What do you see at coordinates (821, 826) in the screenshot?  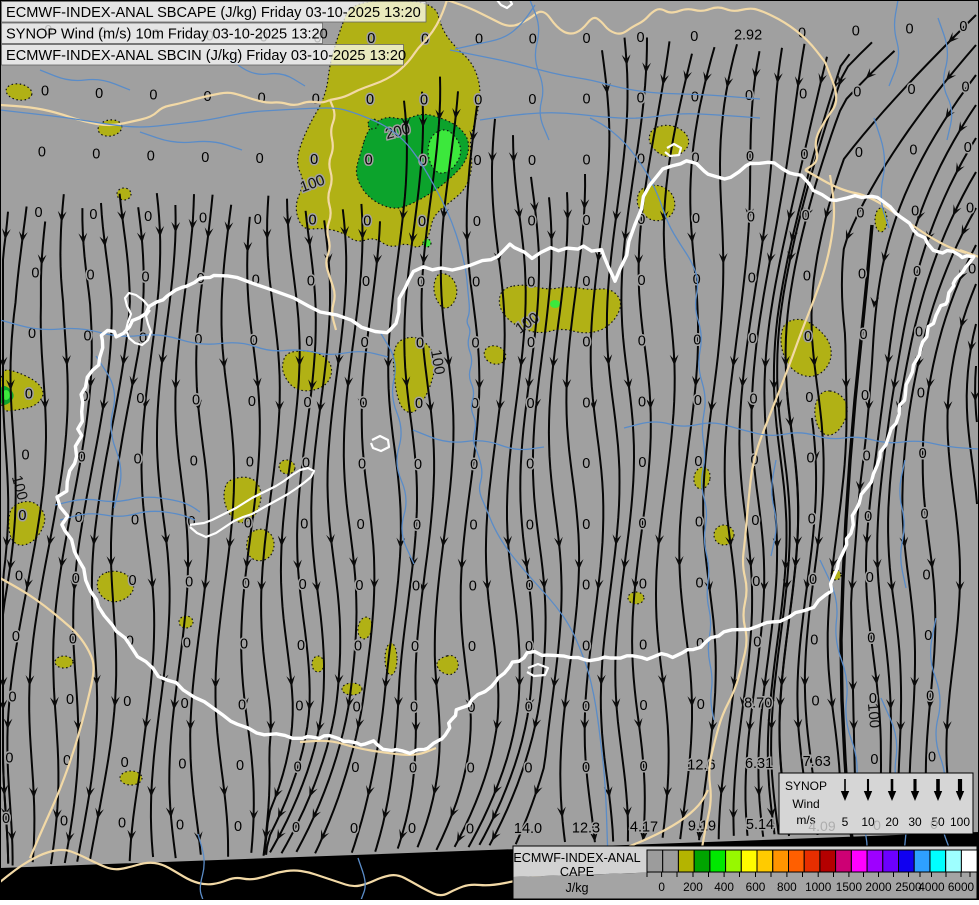 I see `svg-text: 4.09` at bounding box center [821, 826].